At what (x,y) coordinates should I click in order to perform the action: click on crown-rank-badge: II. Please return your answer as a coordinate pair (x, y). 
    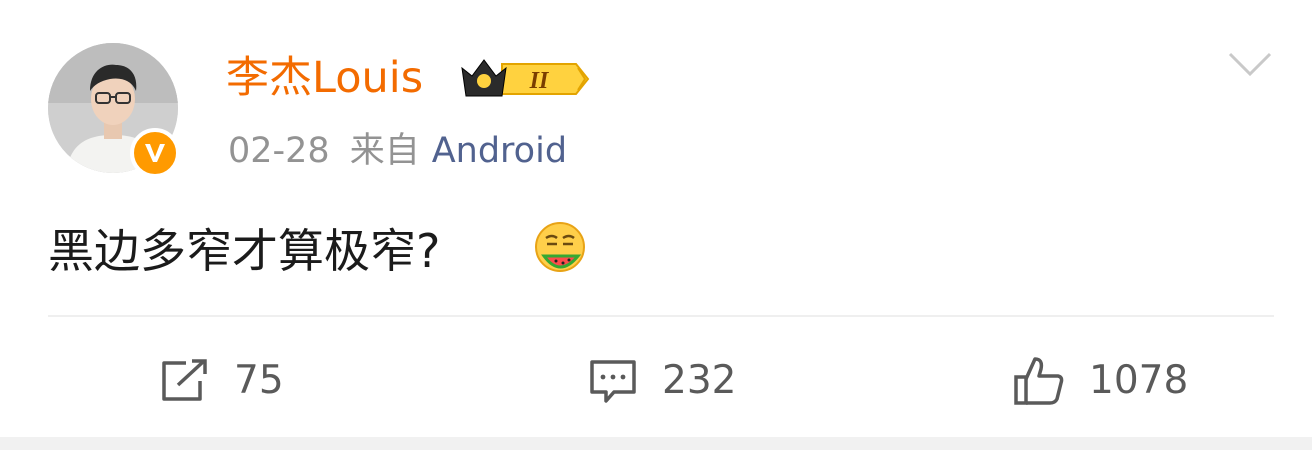
    Looking at the image, I should click on (524, 79).